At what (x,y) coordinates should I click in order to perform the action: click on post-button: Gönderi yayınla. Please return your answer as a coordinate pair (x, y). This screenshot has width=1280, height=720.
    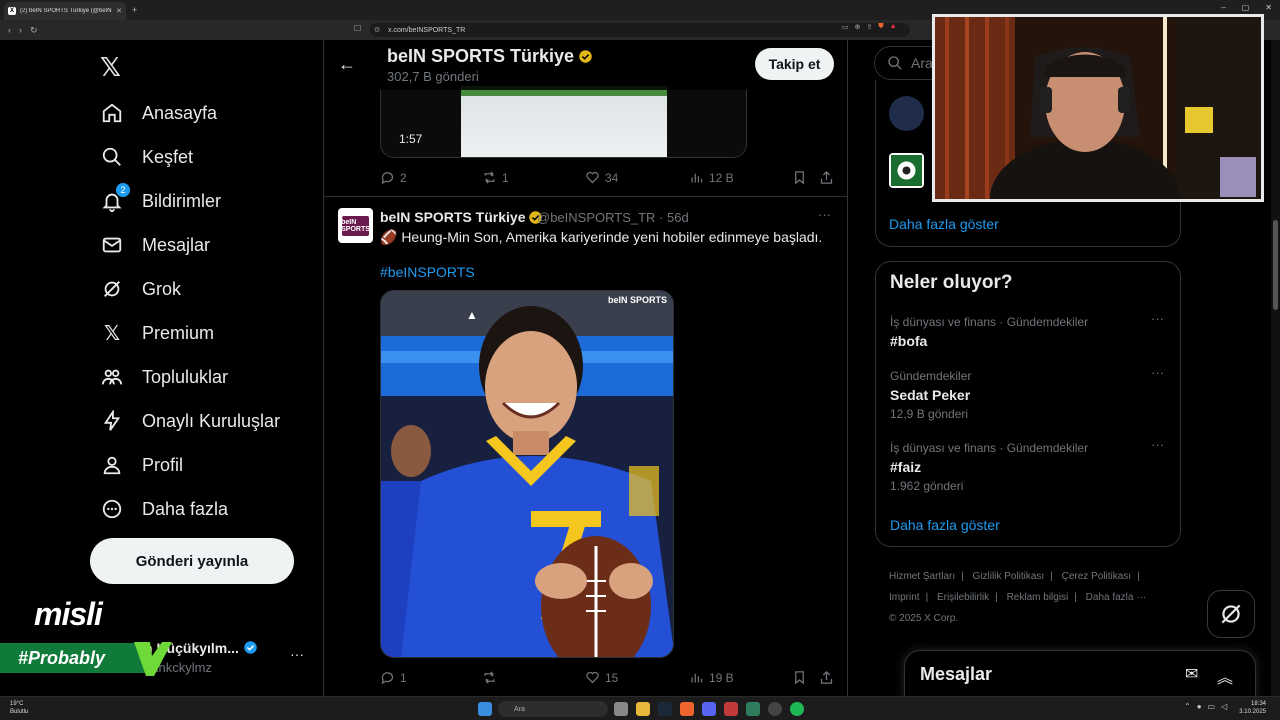
    Looking at the image, I should click on (192, 561).